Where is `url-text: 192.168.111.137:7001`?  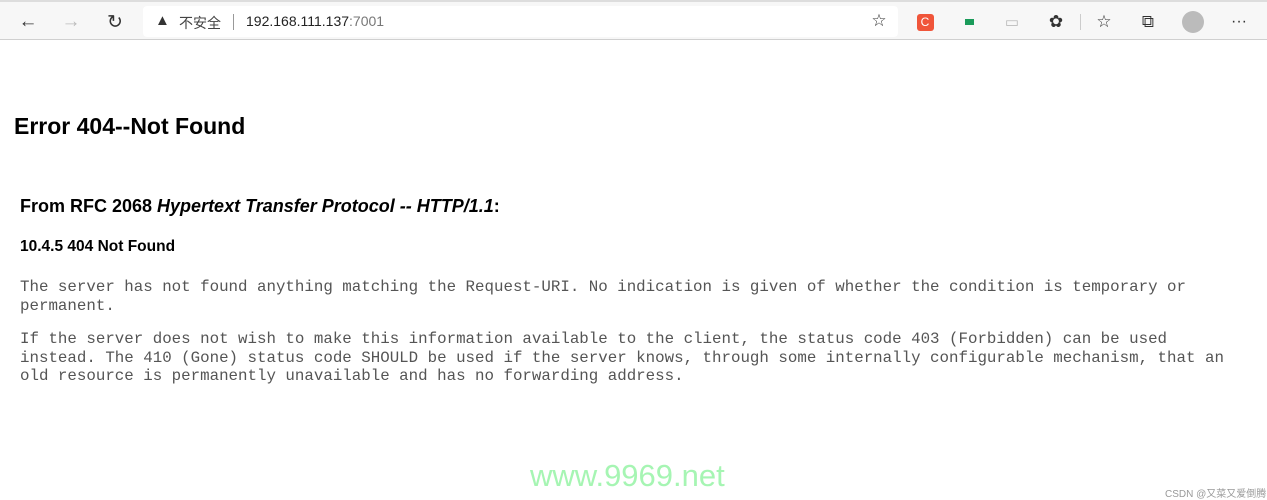
url-text: 192.168.111.137:7001 is located at coordinates (315, 21).